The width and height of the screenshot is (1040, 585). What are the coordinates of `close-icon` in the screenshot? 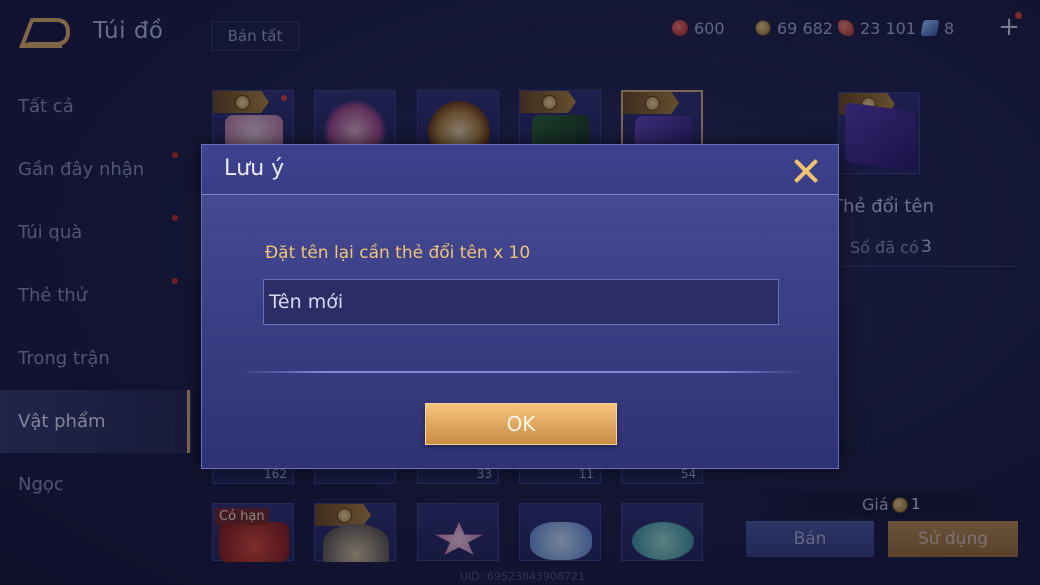 It's located at (806, 171).